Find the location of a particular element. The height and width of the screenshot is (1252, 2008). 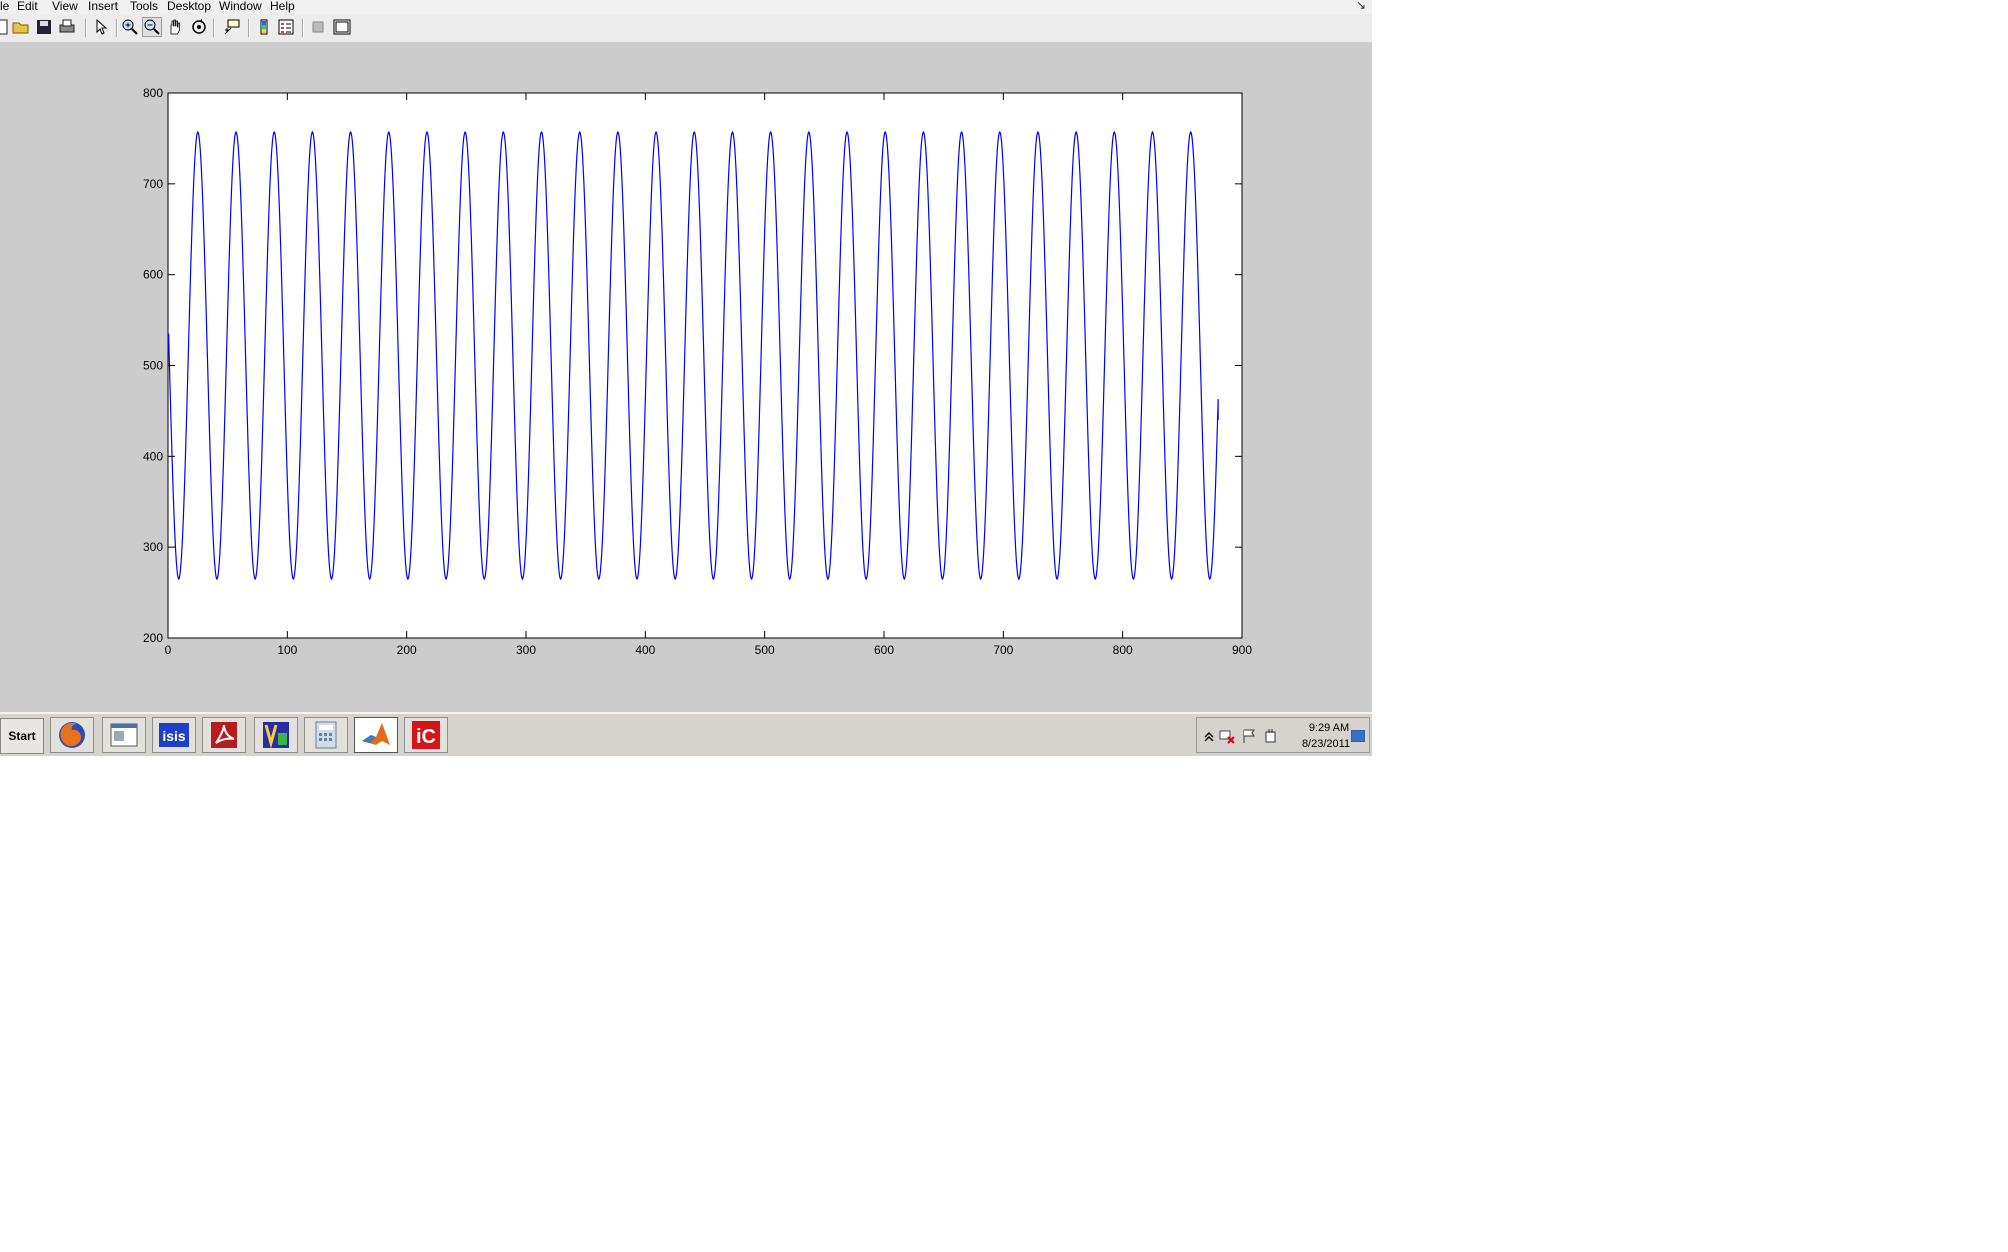

y-tick-label: 400 is located at coordinates (153, 456).